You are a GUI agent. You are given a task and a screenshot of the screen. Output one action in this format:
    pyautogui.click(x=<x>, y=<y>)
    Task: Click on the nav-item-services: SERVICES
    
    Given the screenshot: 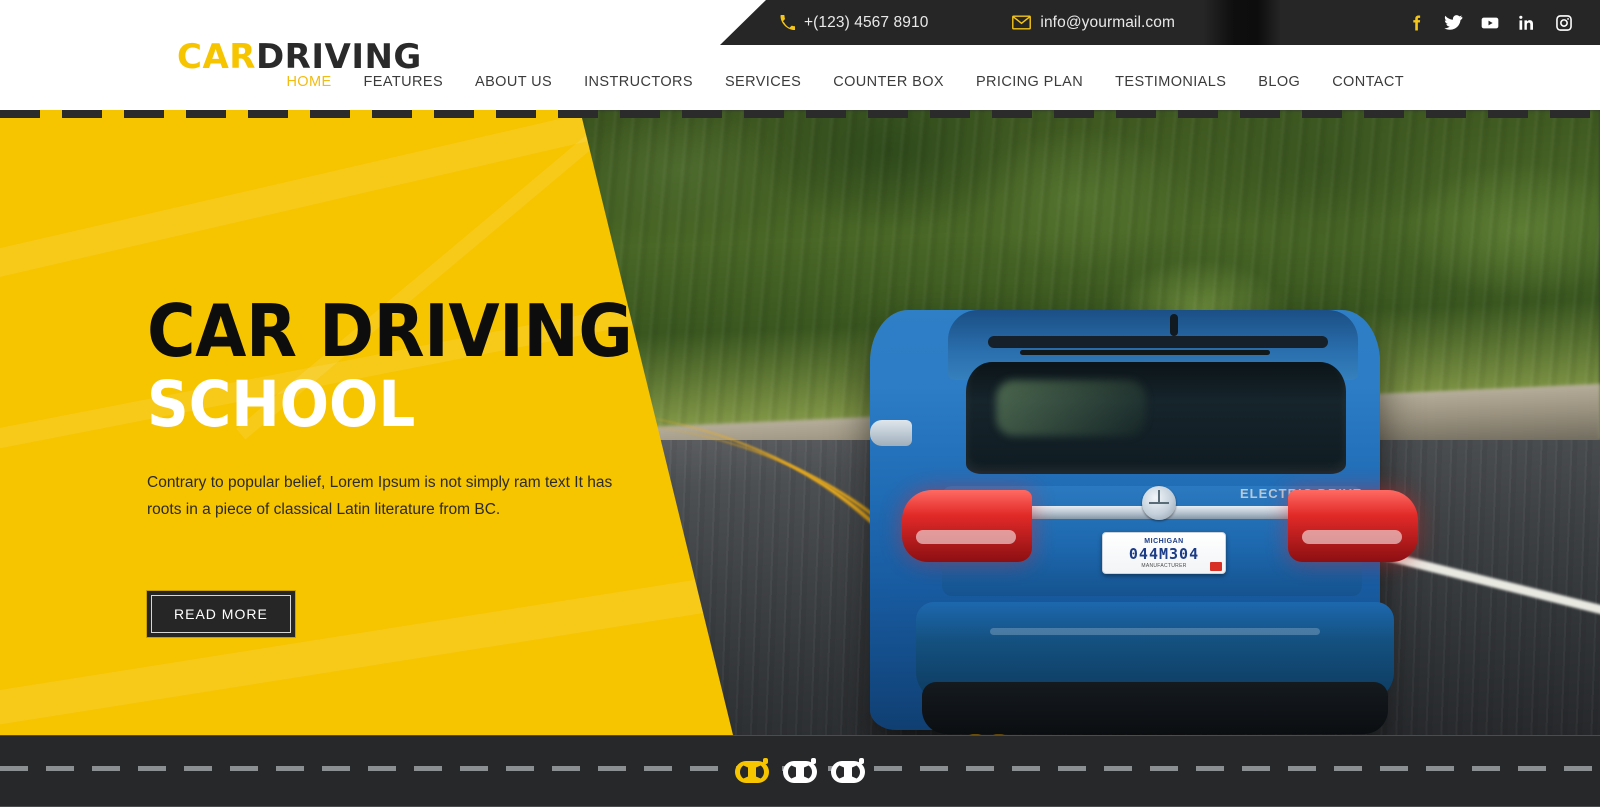 What is the action you would take?
    pyautogui.click(x=763, y=82)
    